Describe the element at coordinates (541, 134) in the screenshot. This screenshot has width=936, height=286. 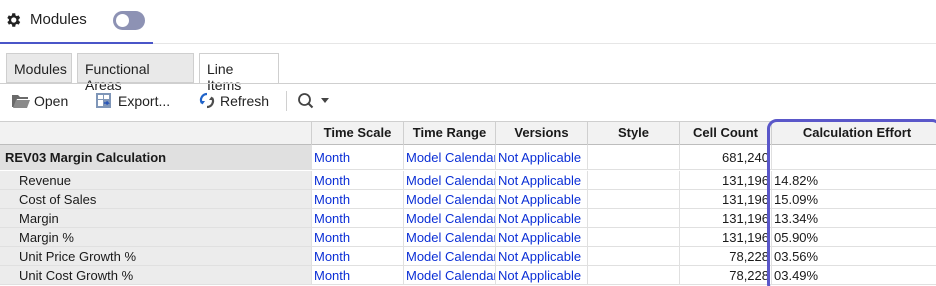
I see `col-header-versions: Versions` at that location.